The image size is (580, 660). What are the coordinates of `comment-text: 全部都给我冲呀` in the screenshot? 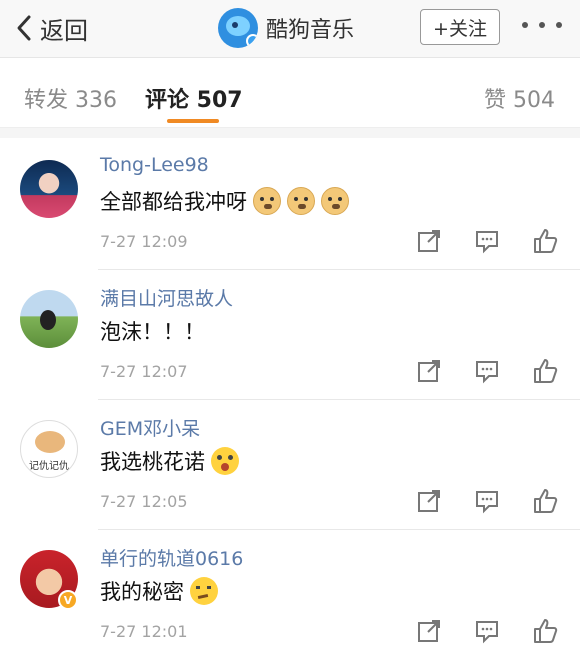 It's located at (224, 201).